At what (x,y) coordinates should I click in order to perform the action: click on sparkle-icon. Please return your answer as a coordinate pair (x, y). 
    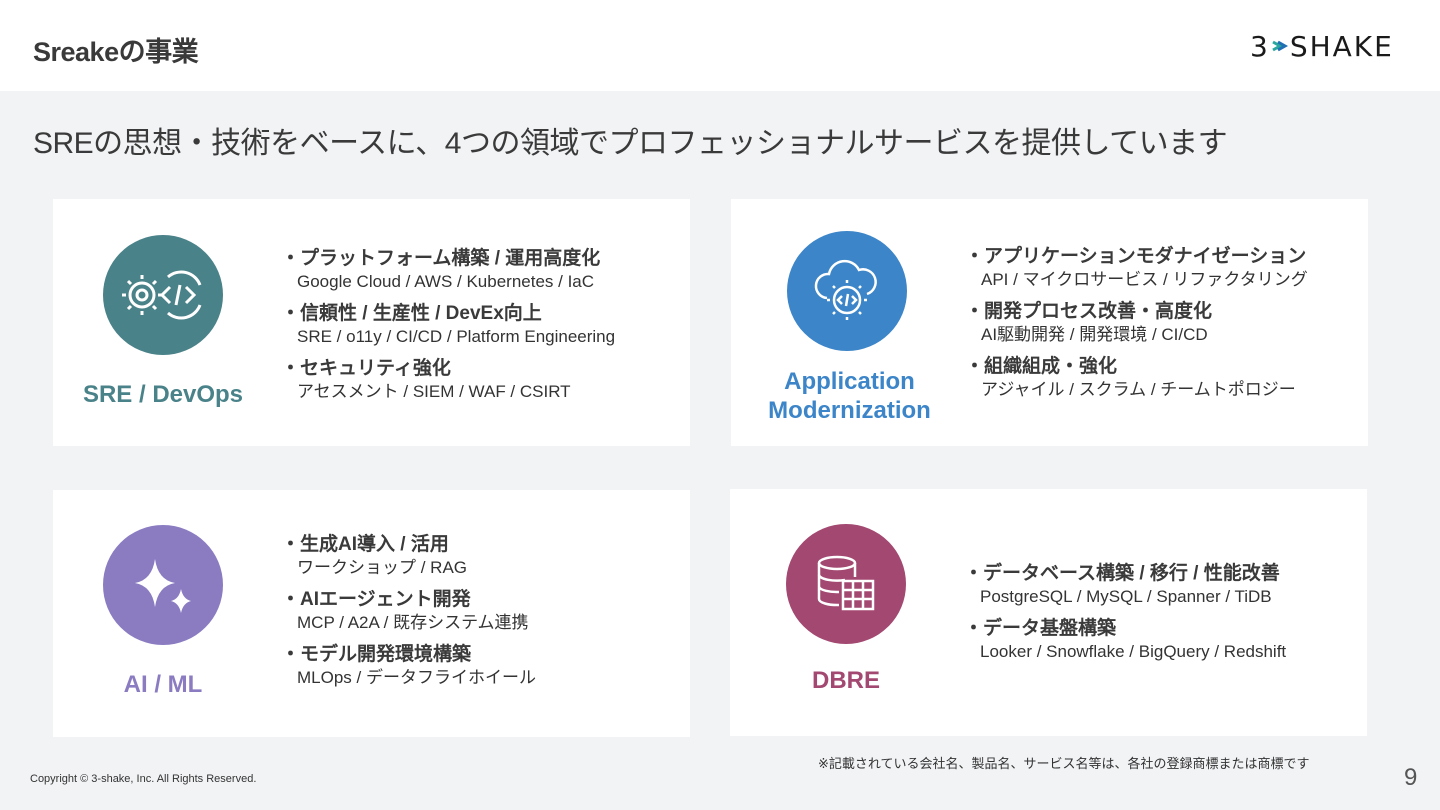
    Looking at the image, I should click on (163, 586).